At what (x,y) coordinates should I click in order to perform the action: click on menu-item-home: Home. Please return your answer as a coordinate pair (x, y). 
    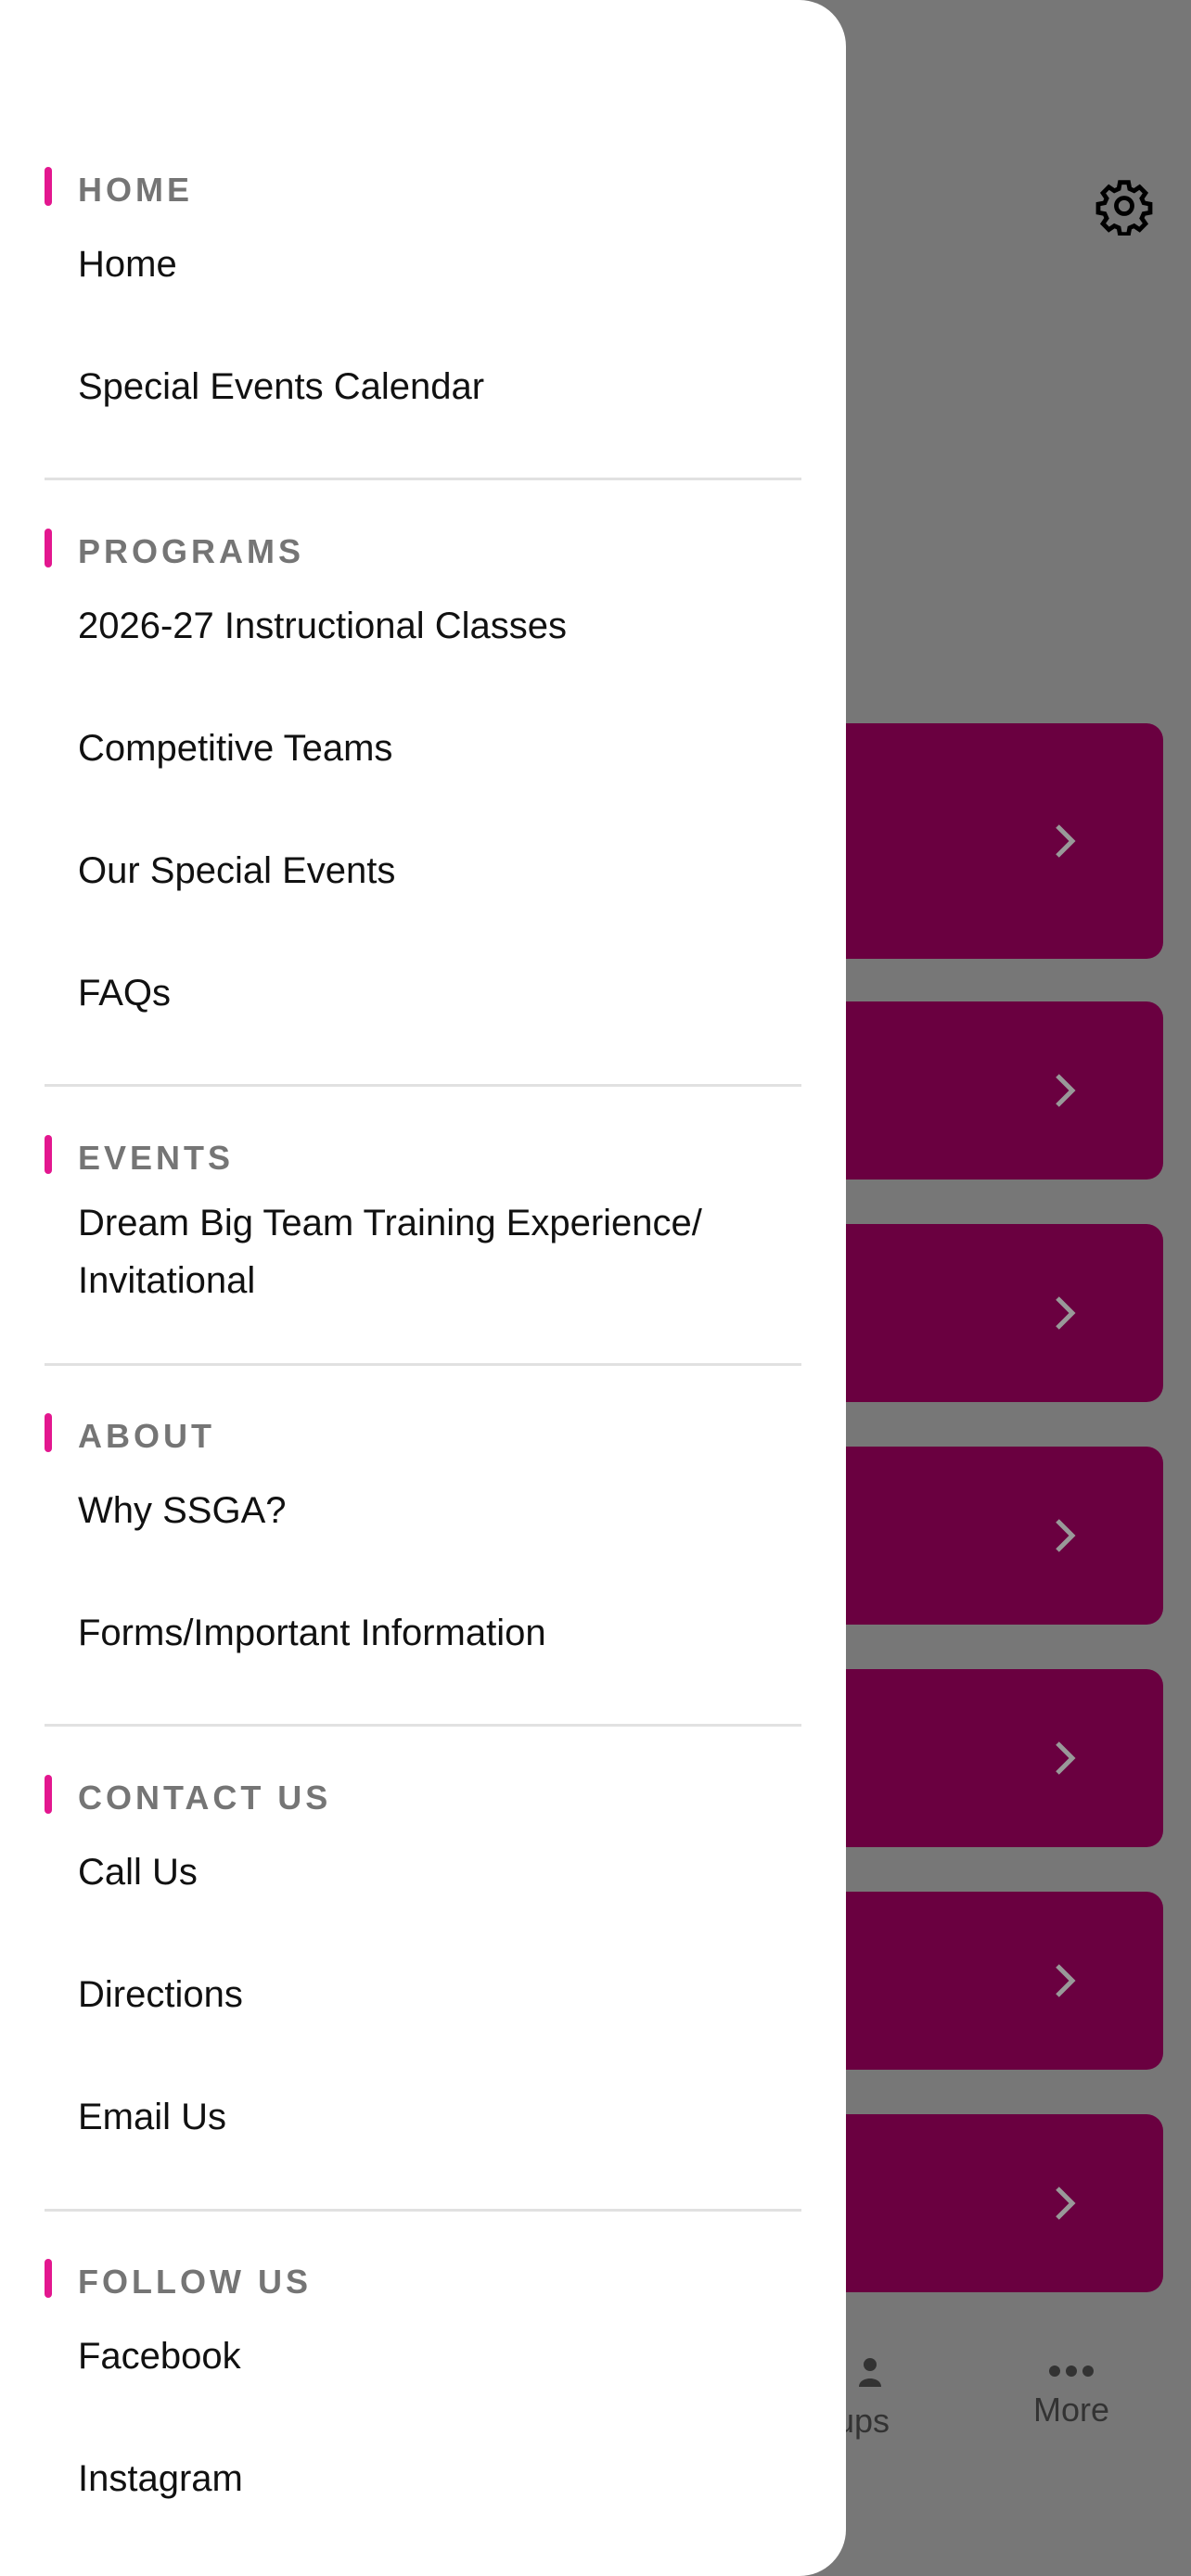
    Looking at the image, I should click on (423, 287).